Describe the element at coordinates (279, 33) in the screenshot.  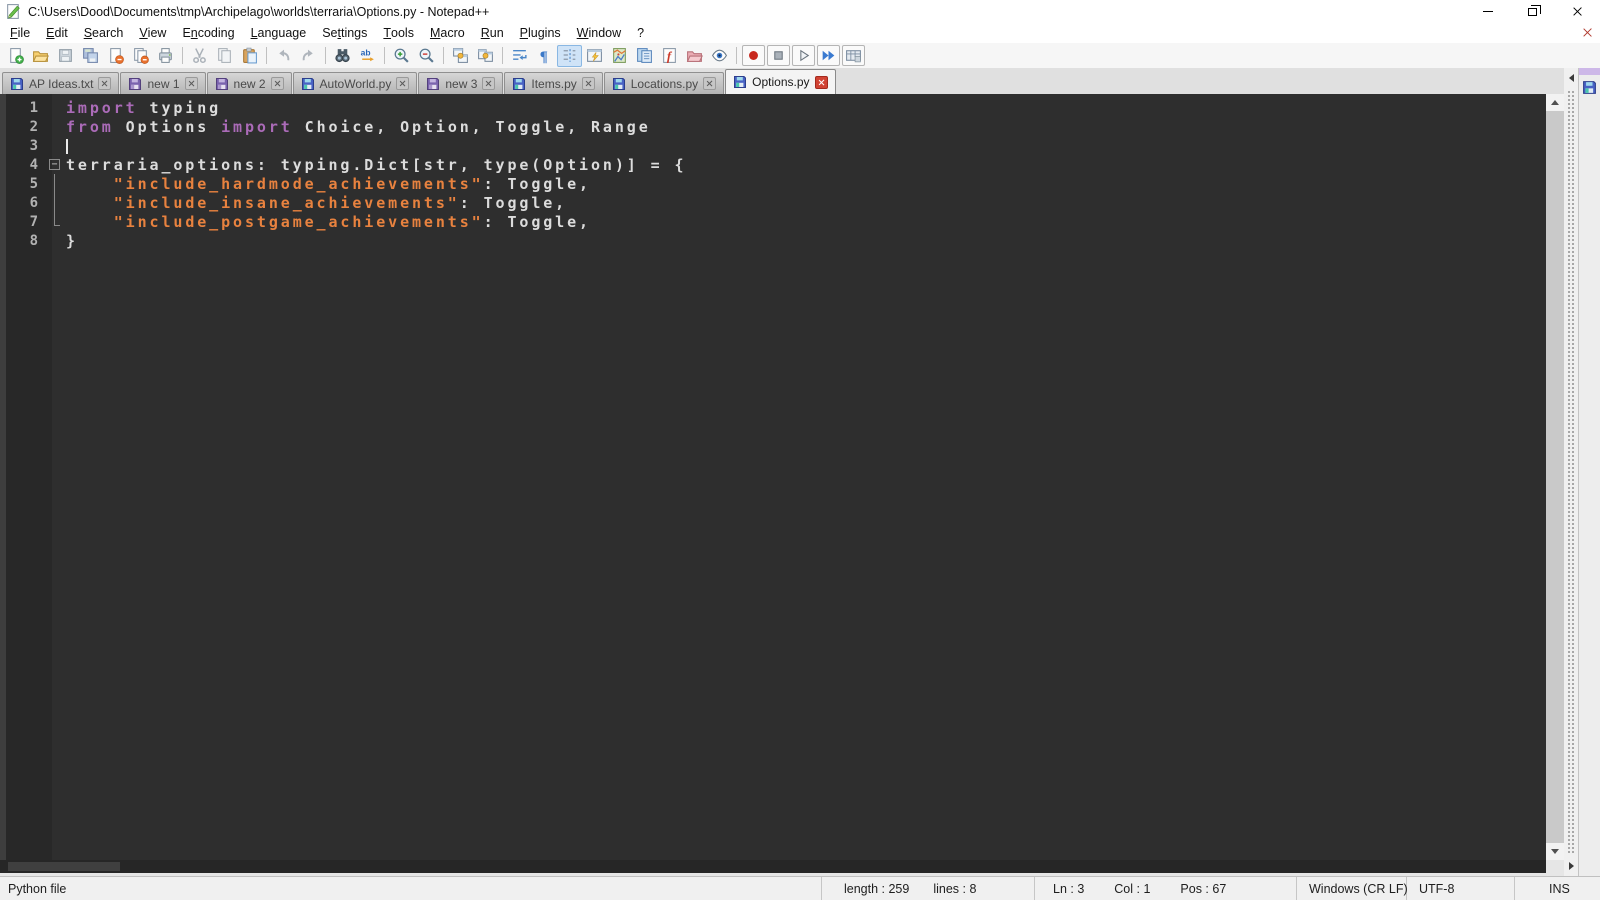
I see `menu-item-language: Language` at that location.